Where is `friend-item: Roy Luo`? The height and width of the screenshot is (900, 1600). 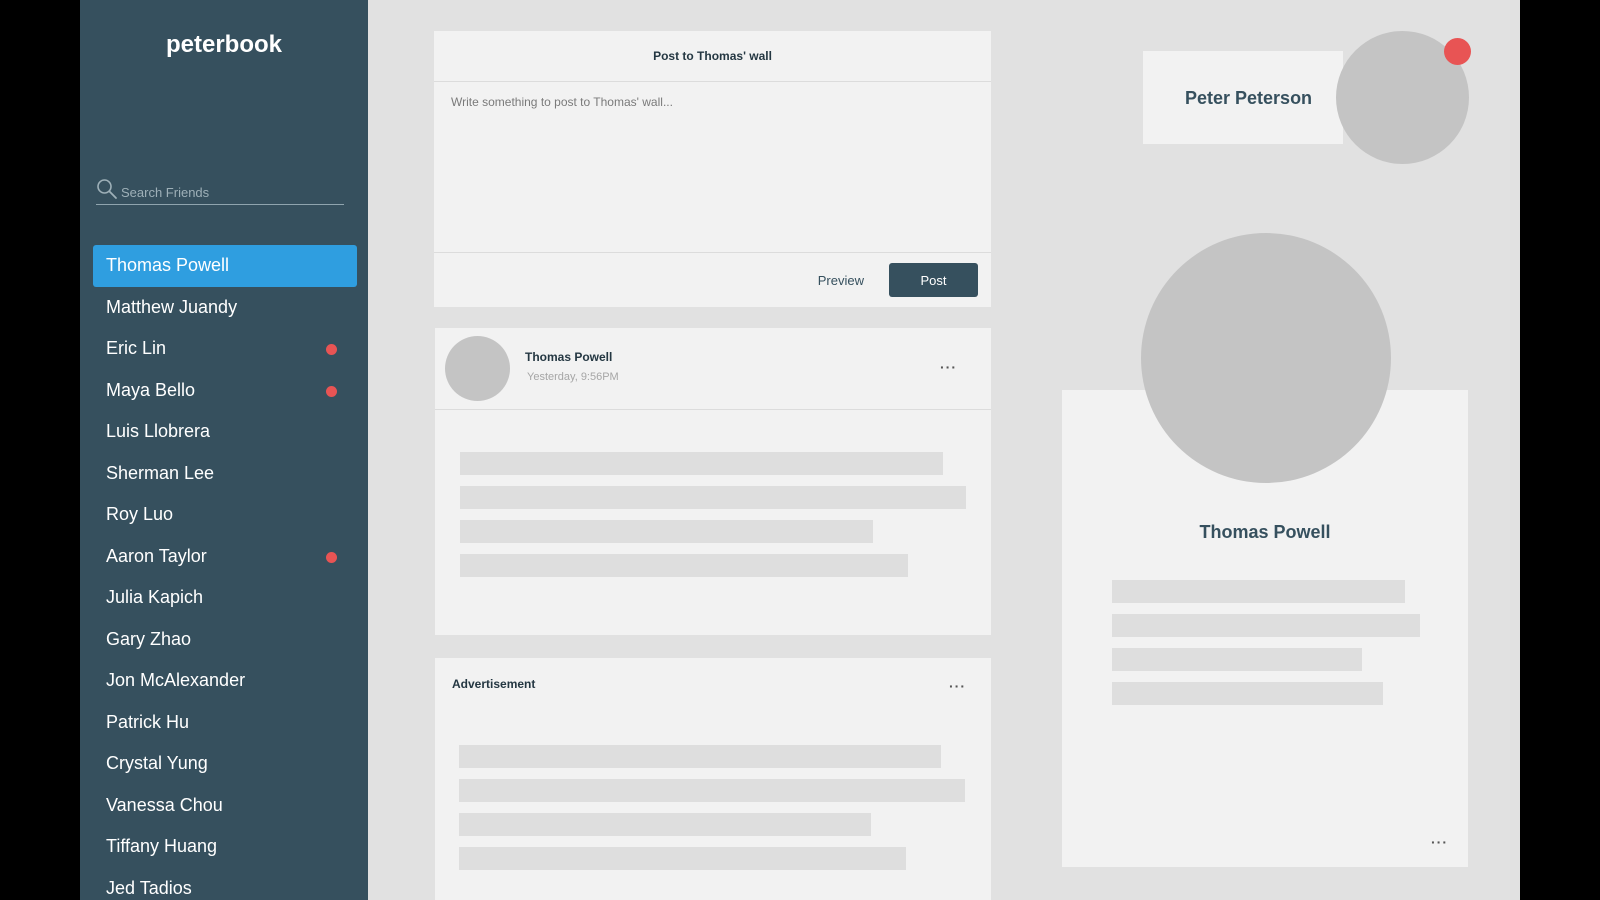
friend-item: Roy Luo is located at coordinates (225, 515).